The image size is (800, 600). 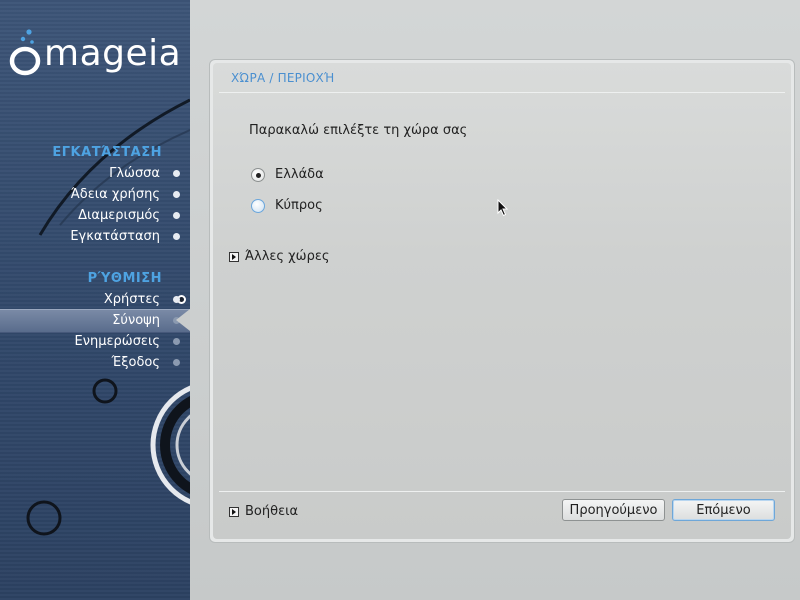 What do you see at coordinates (136, 362) in the screenshot?
I see `sidebar-item-exit: Έξοδος` at bounding box center [136, 362].